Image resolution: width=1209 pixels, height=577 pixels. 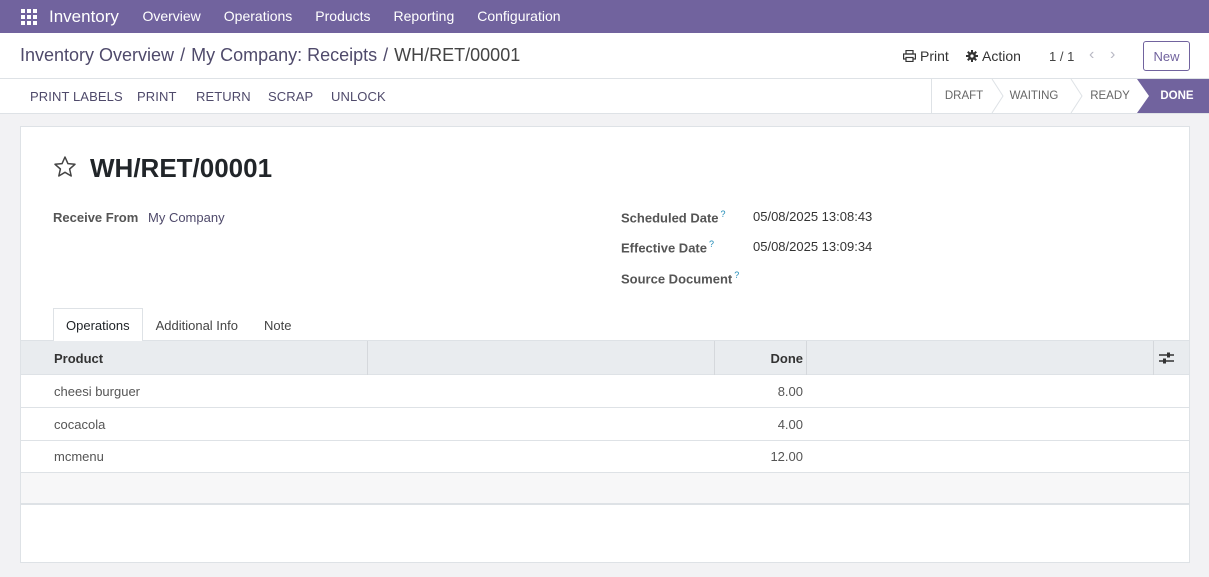 What do you see at coordinates (197, 324) in the screenshot?
I see `tab-additional-info: Additional Info` at bounding box center [197, 324].